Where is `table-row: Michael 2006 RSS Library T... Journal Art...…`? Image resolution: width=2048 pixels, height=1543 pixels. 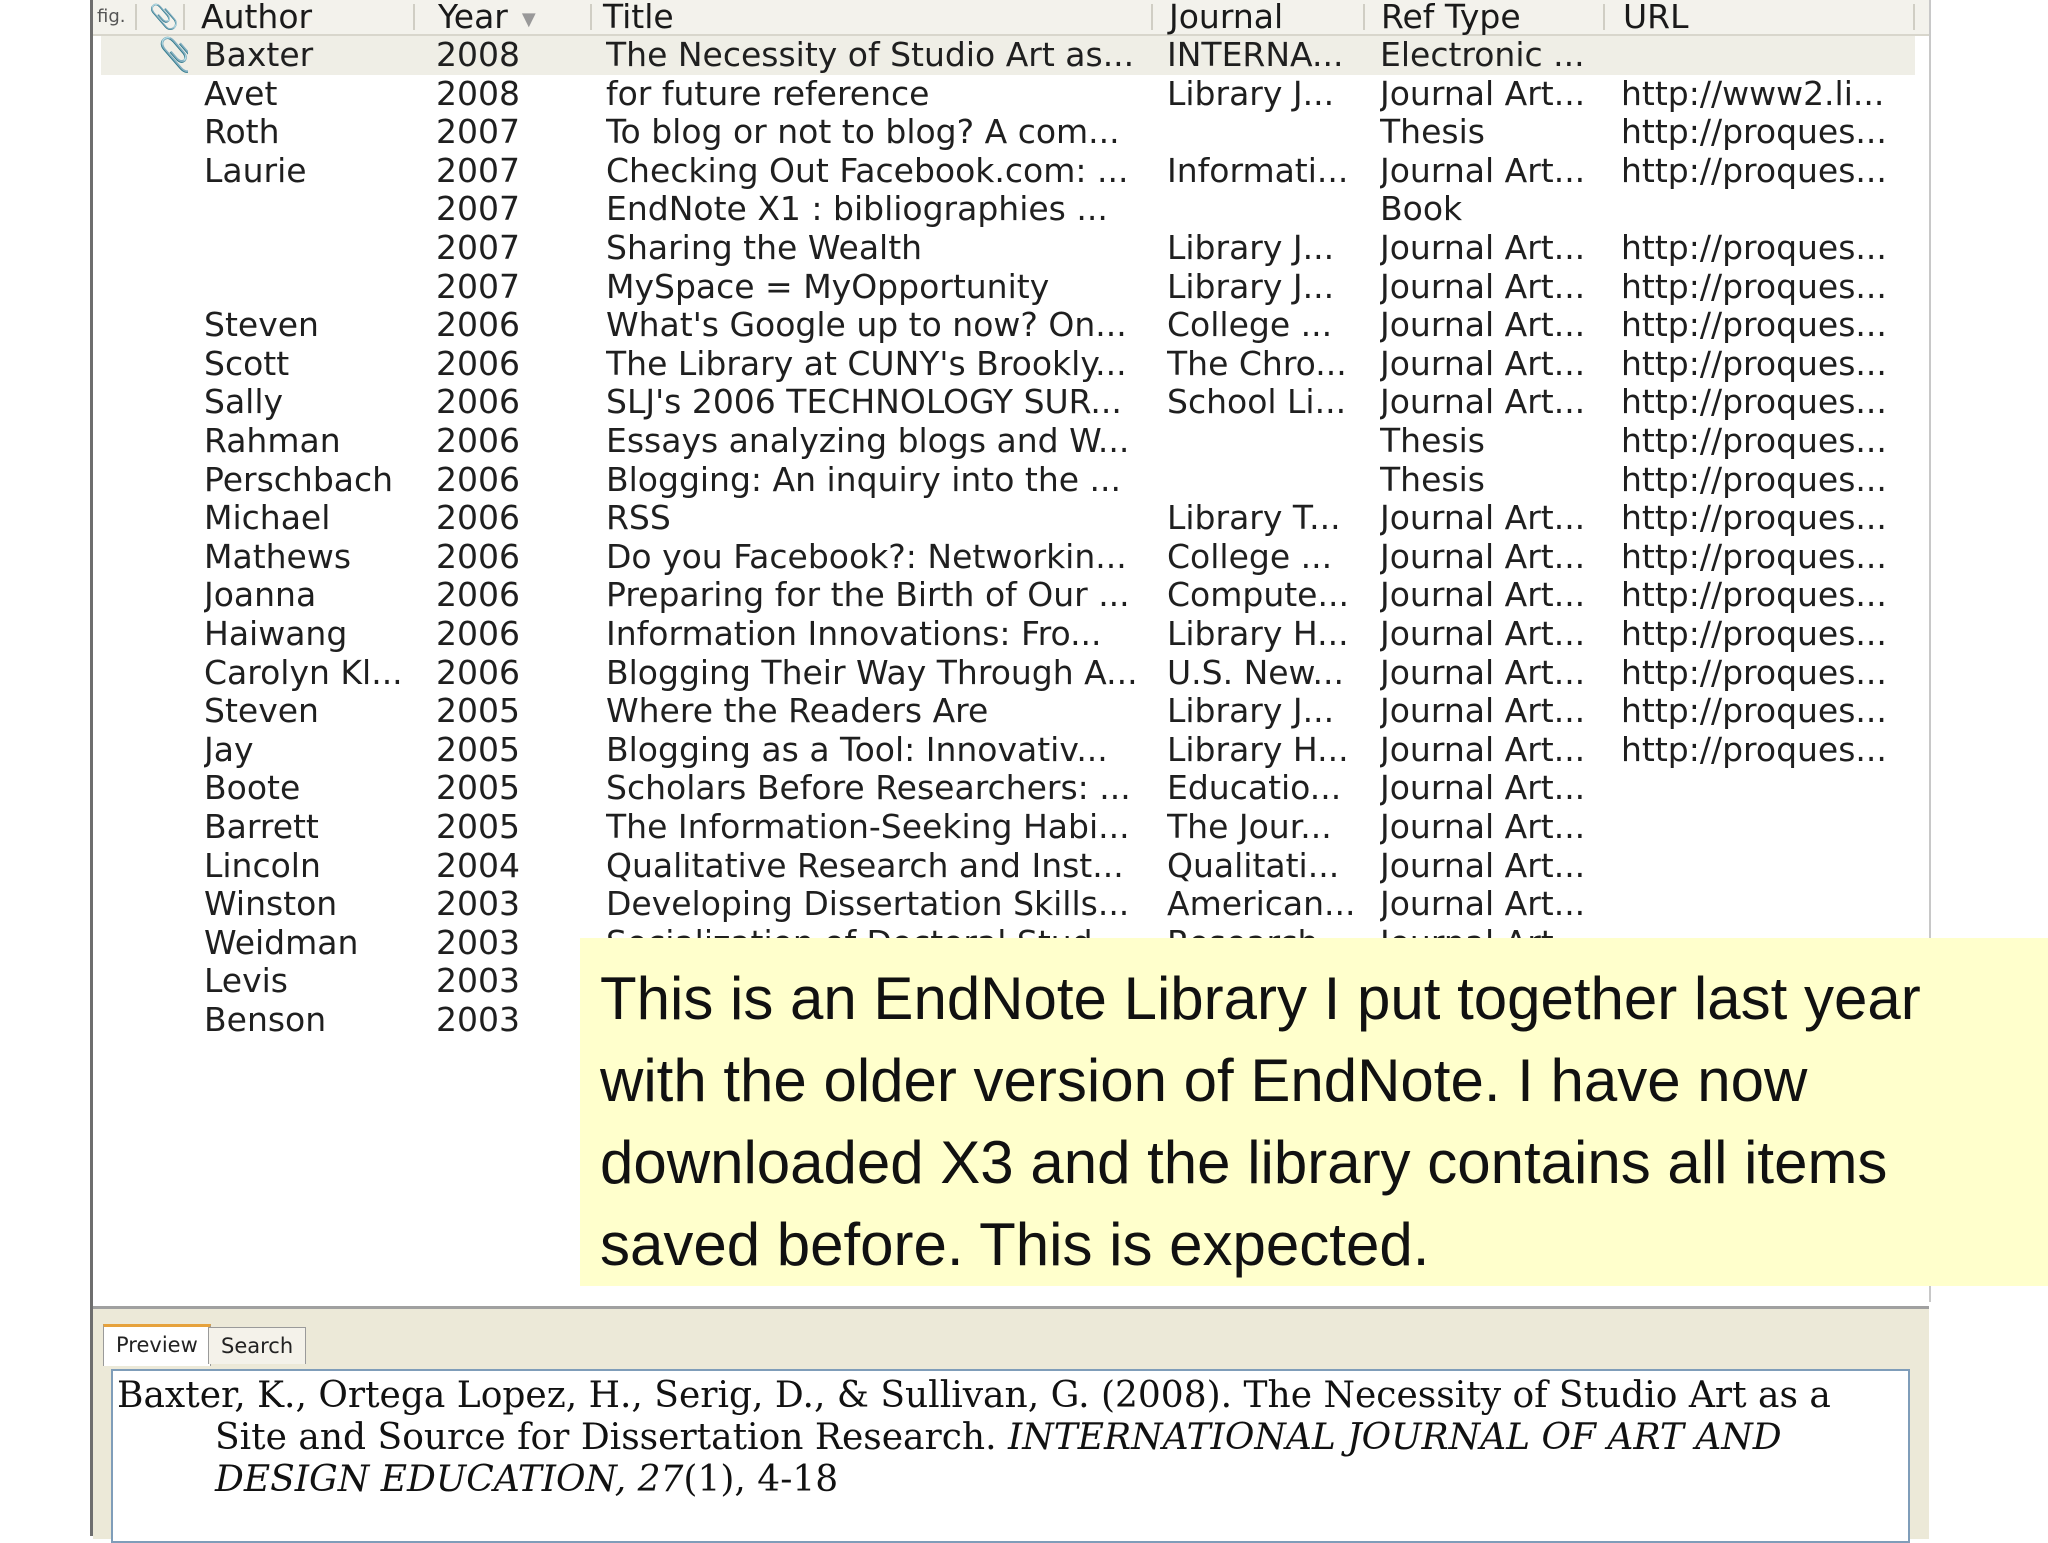
table-row: Michael 2006 RSS Library T... Journal Art...… is located at coordinates (1008, 518).